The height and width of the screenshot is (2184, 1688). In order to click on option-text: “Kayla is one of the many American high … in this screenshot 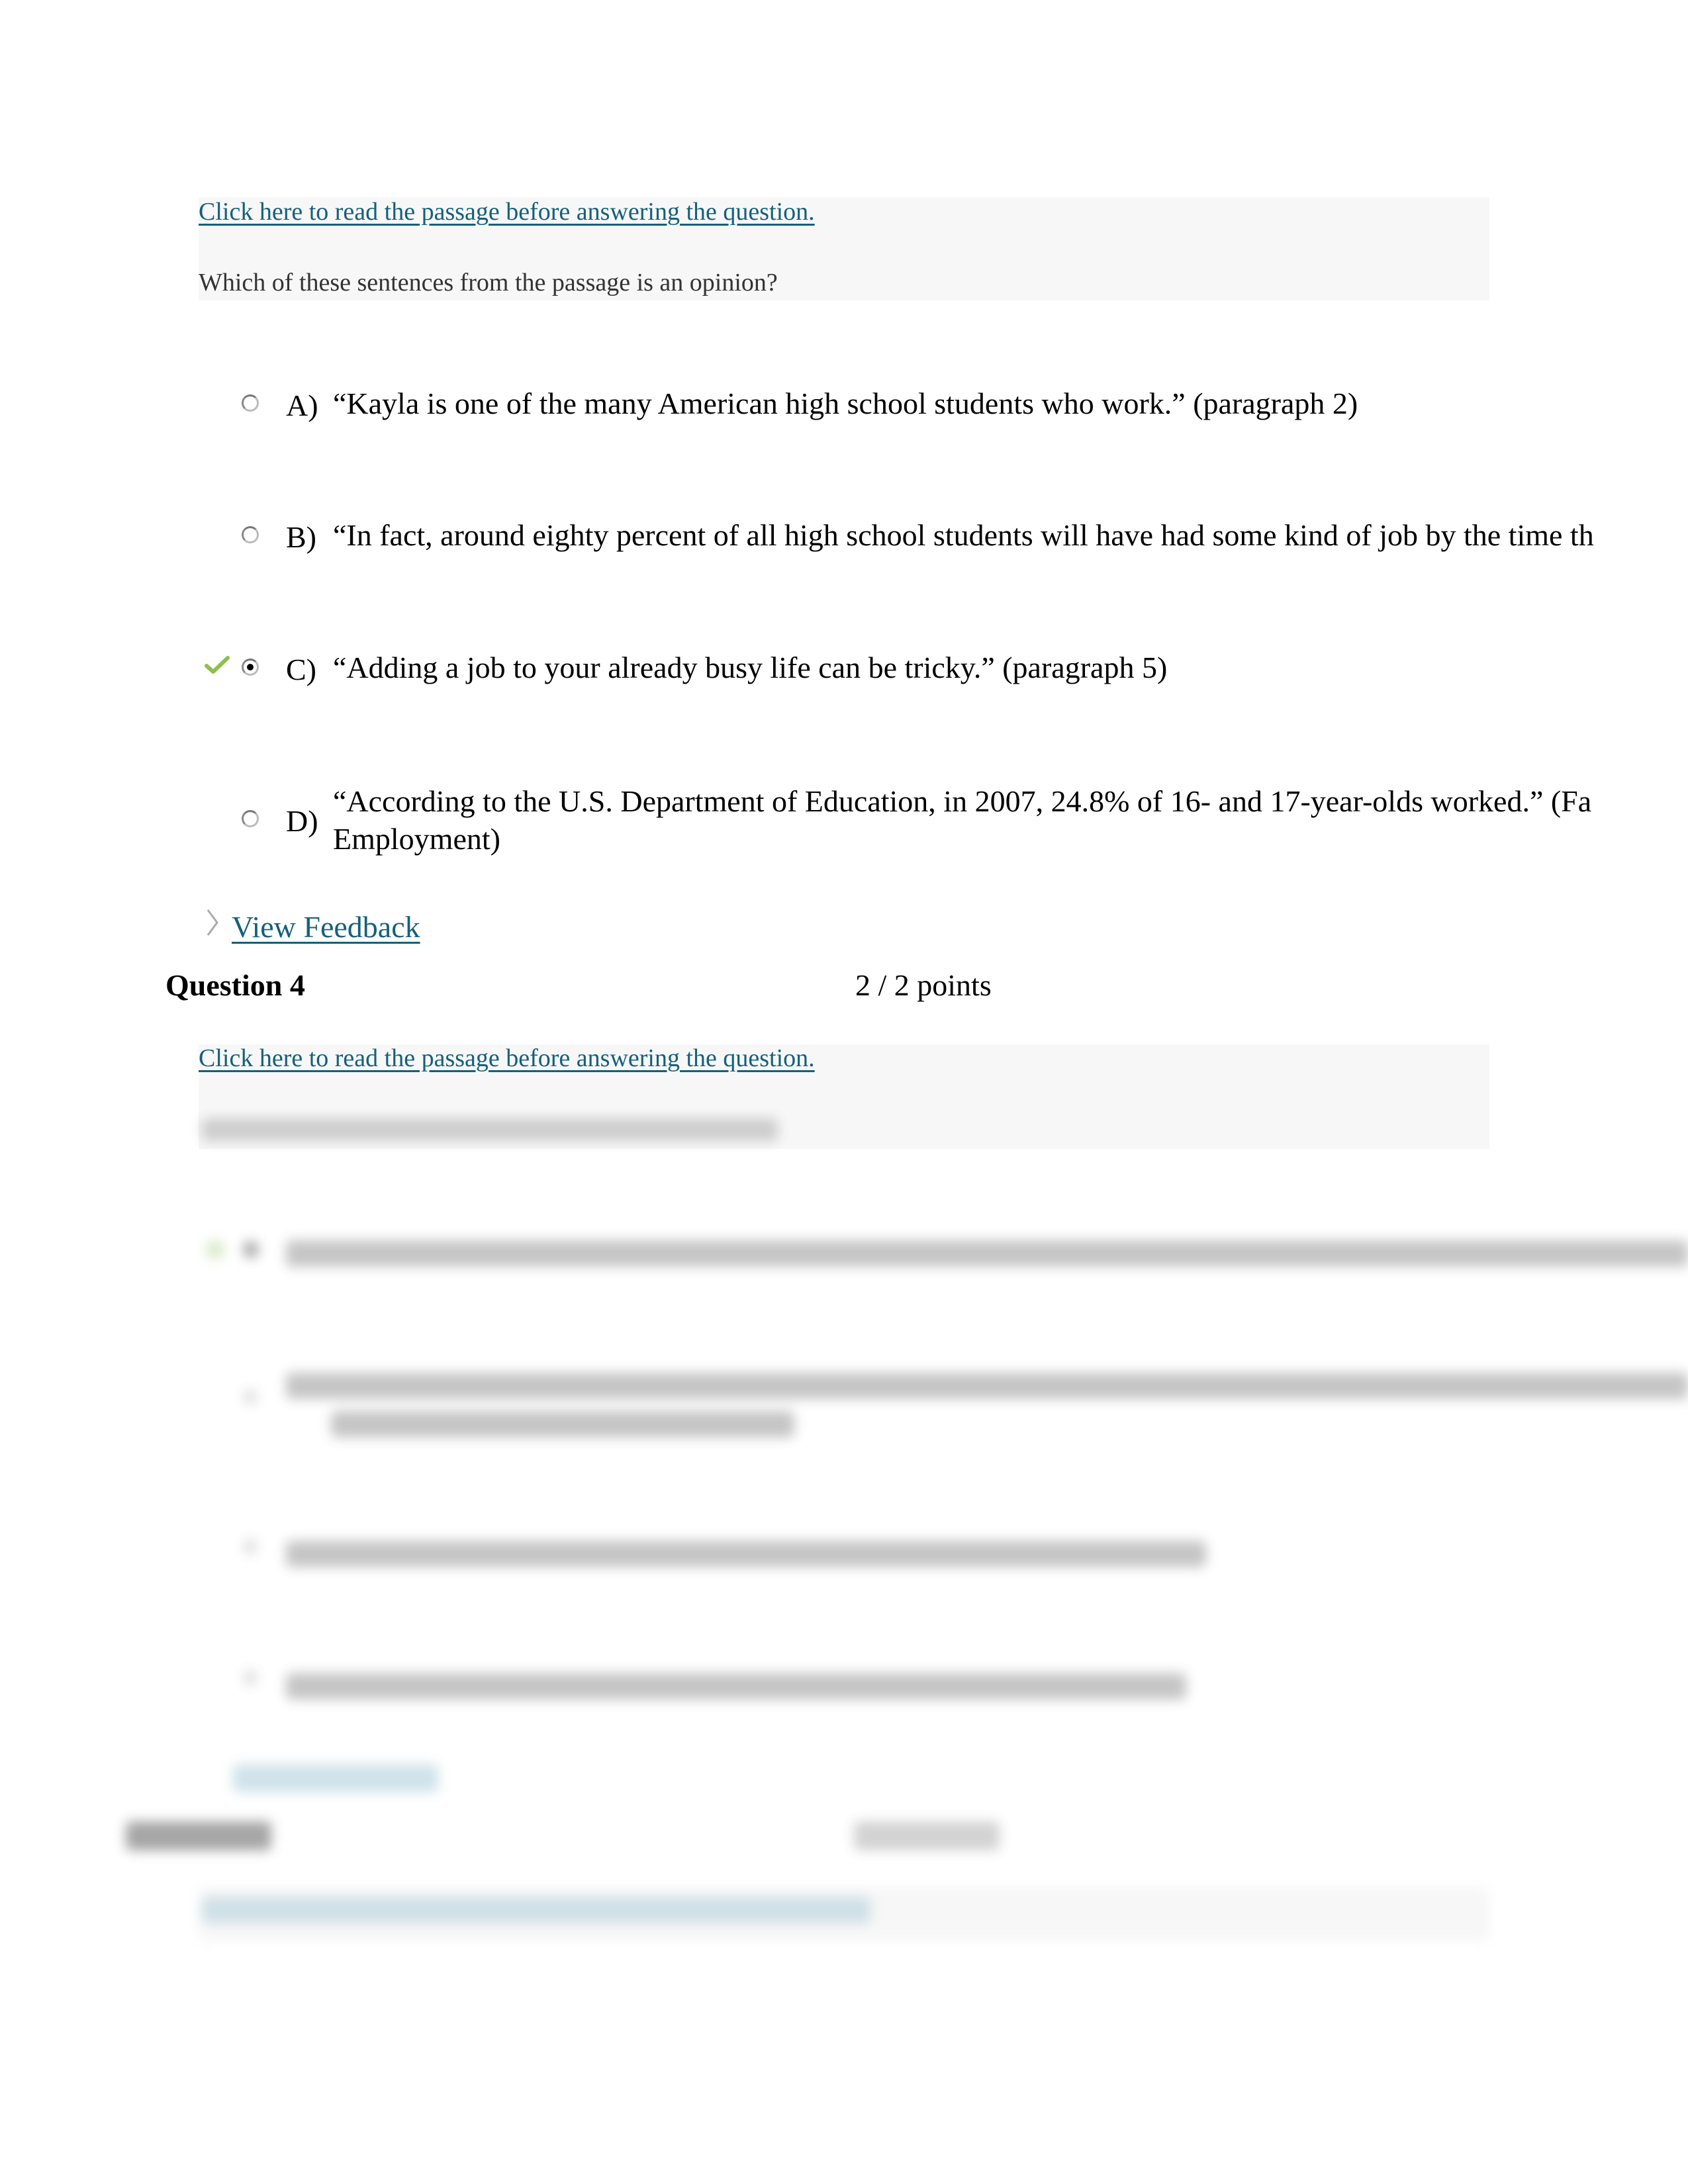, I will do `click(845, 403)`.